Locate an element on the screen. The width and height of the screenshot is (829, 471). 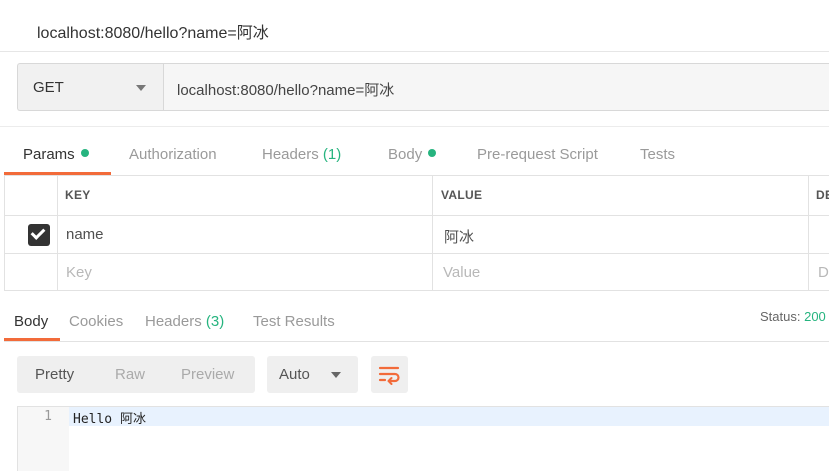
tab-authorization: Authorization is located at coordinates (173, 154).